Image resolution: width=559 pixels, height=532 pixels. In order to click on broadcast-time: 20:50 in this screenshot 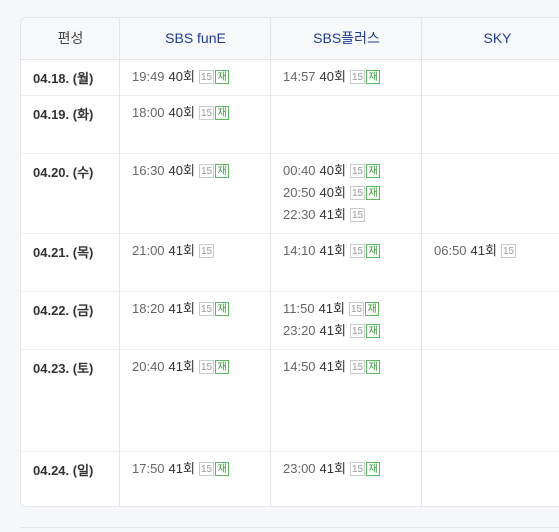, I will do `click(299, 192)`.